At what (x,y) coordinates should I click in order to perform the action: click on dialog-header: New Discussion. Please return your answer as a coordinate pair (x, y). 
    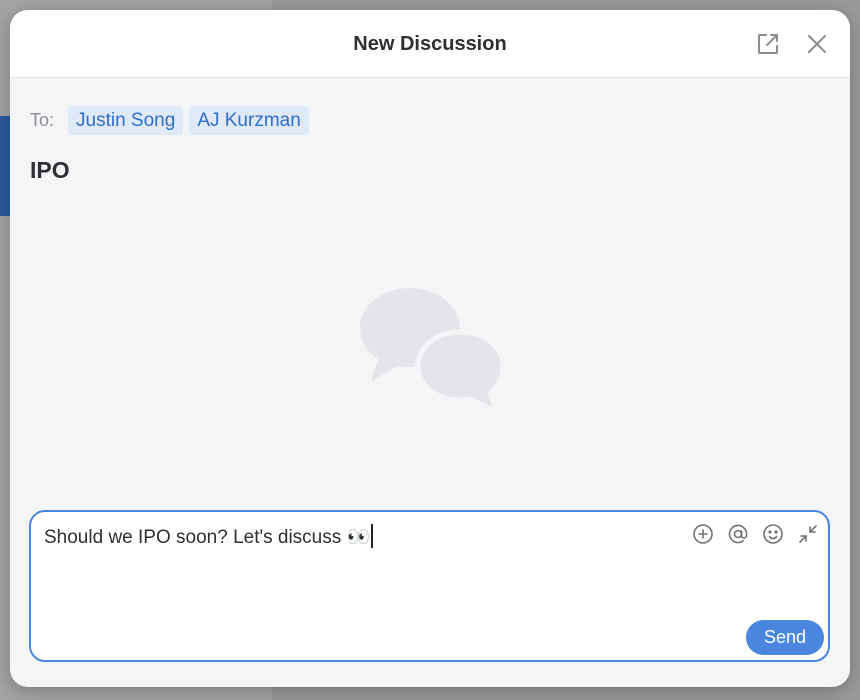
    Looking at the image, I should click on (430, 44).